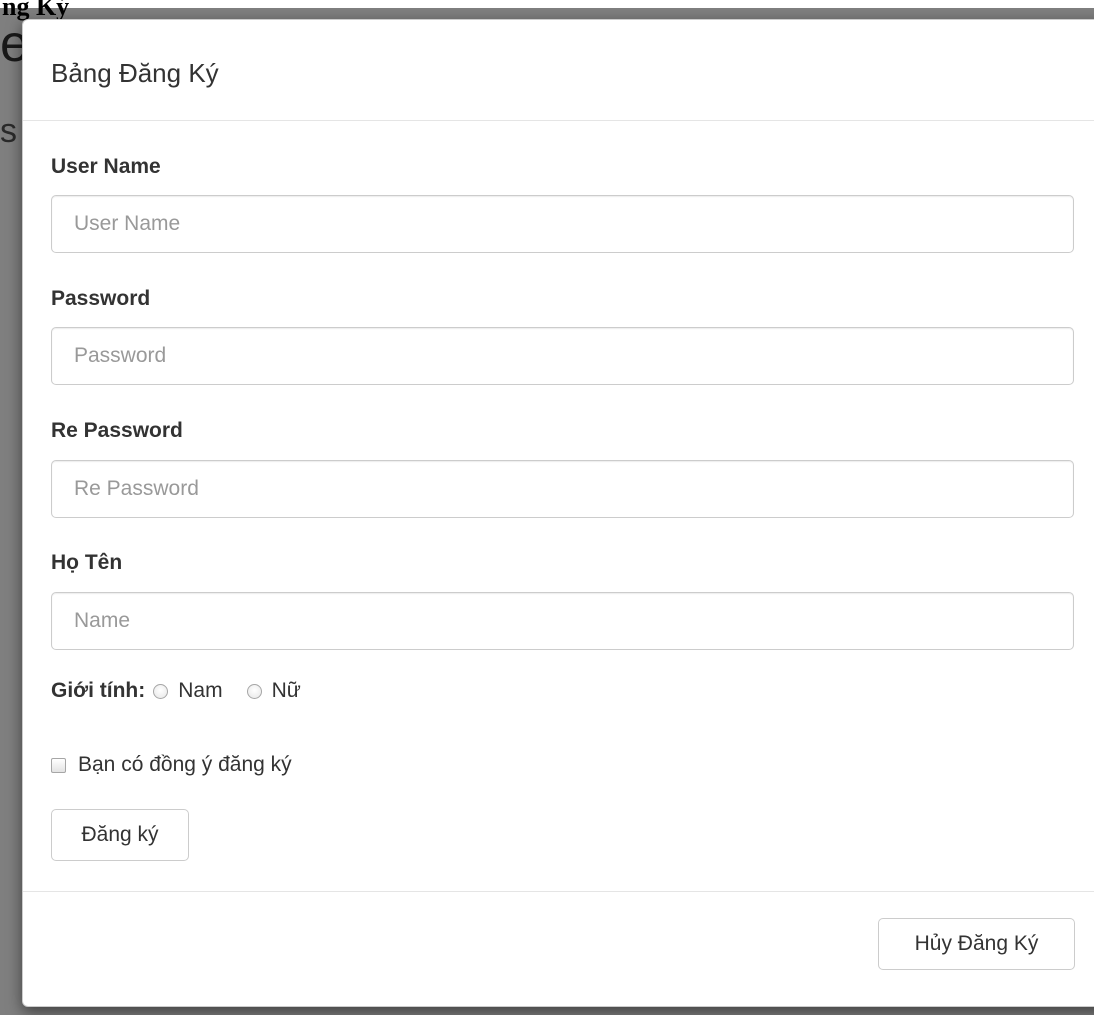 The width and height of the screenshot is (1094, 1015). What do you see at coordinates (58, 765) in the screenshot?
I see `agree-checkbox` at bounding box center [58, 765].